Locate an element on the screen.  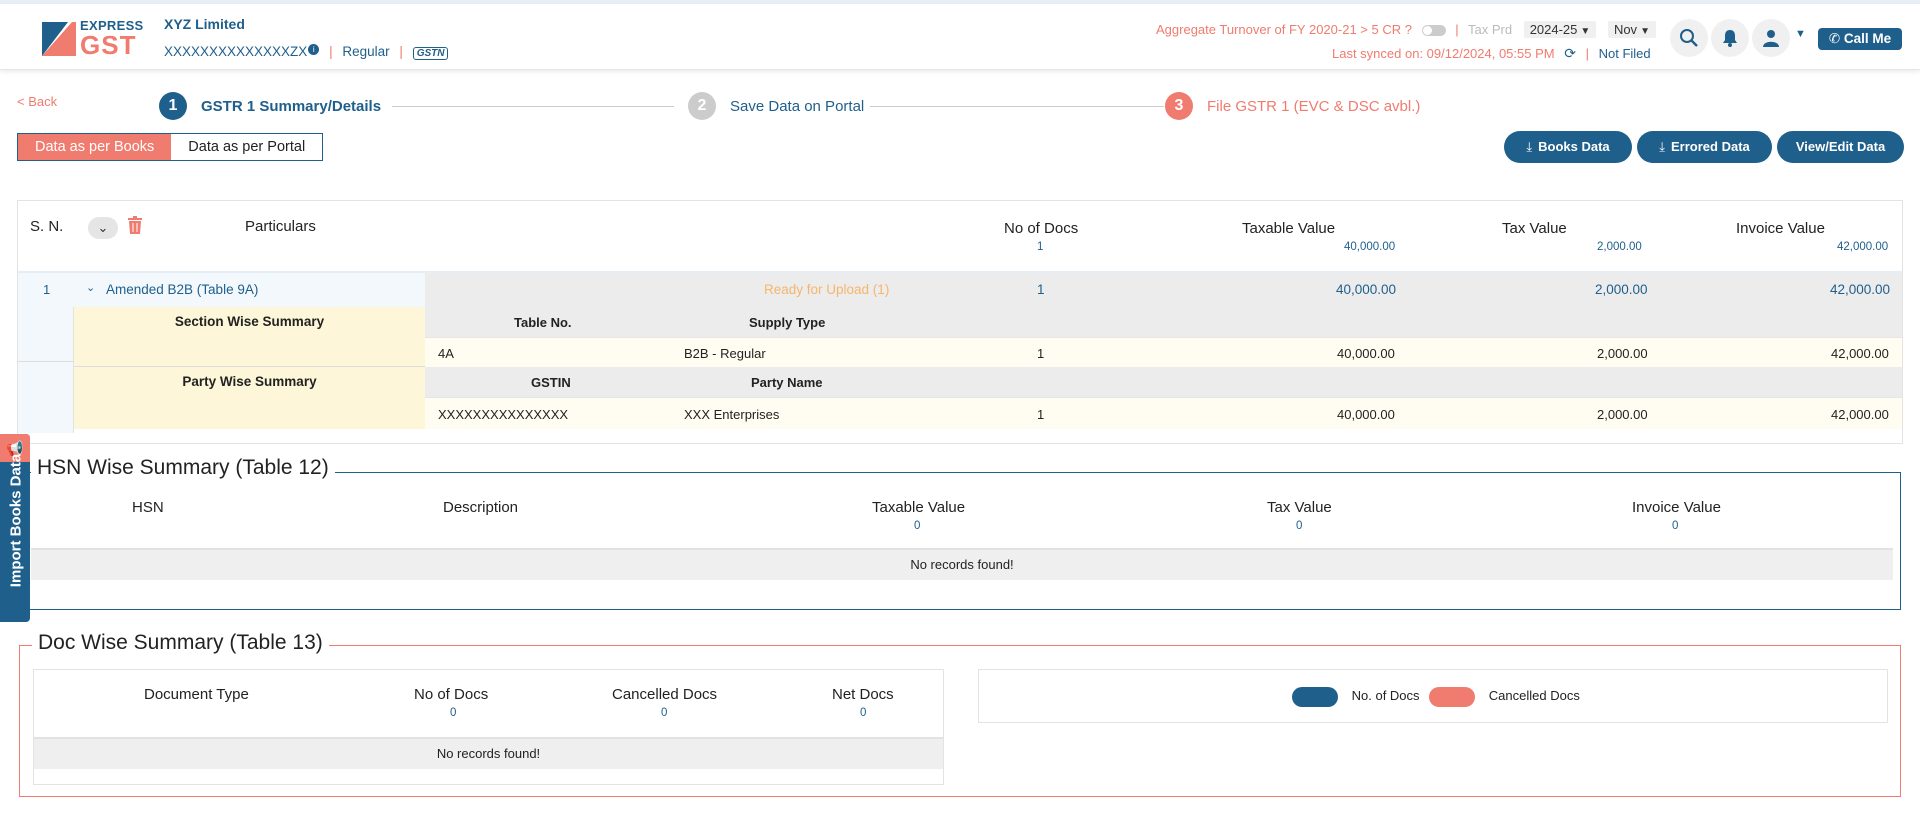
view-edit-data-button: View/Edit Data is located at coordinates (1840, 147).